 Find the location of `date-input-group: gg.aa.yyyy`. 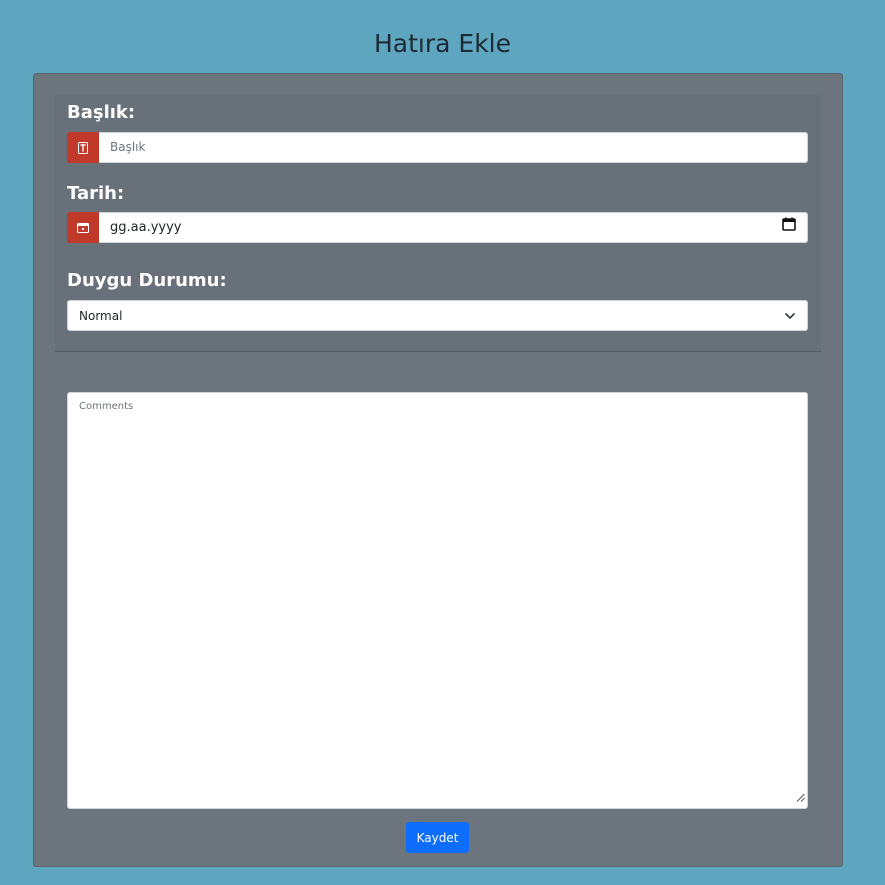

date-input-group: gg.aa.yyyy is located at coordinates (437, 227).